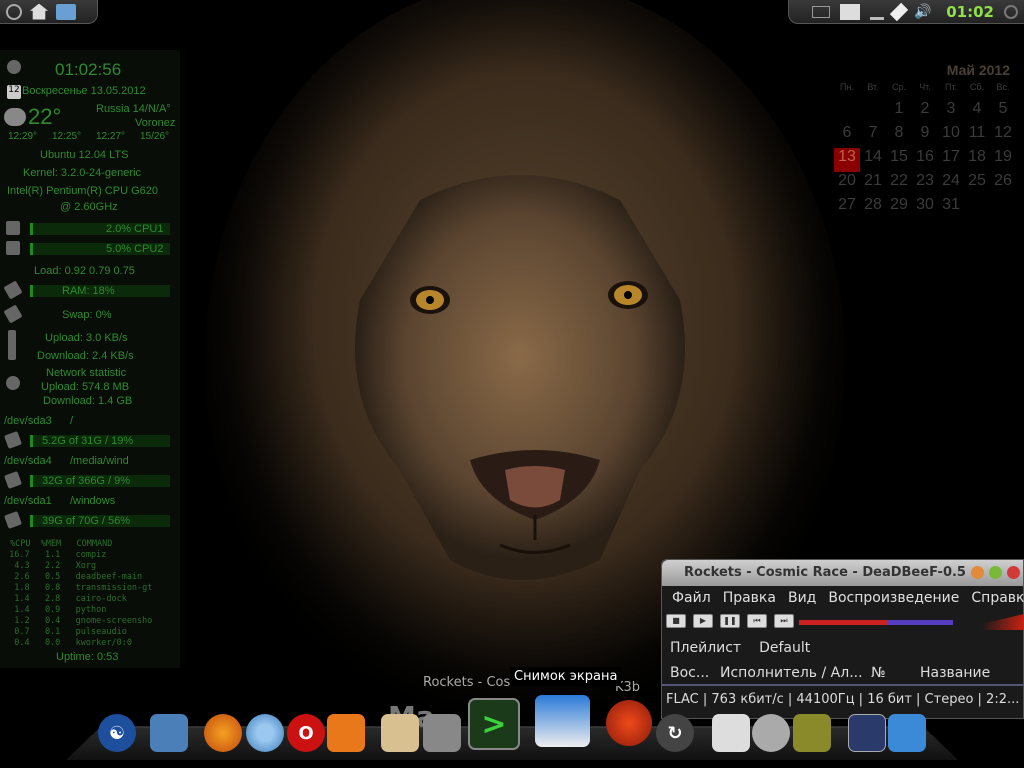 This screenshot has width=1024, height=768. Describe the element at coordinates (842, 573) in the screenshot. I see `window-title: Rockets - Cosmic Race - DeaDBeeF-0.5` at that location.